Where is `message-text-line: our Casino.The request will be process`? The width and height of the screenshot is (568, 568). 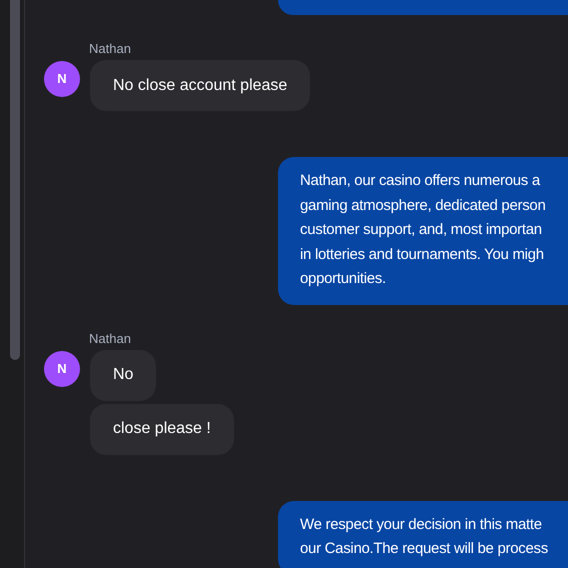
message-text-line: our Casino.The request will be process is located at coordinates (424, 549).